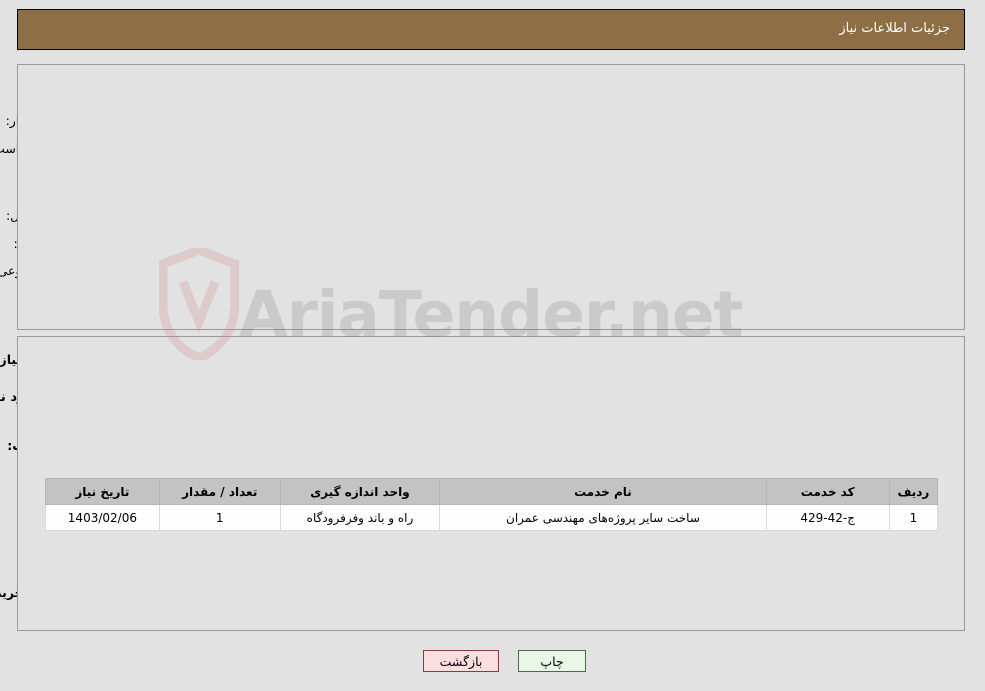 The image size is (985, 691). What do you see at coordinates (828, 517) in the screenshot?
I see `cell-service-code: ج-42-429` at bounding box center [828, 517].